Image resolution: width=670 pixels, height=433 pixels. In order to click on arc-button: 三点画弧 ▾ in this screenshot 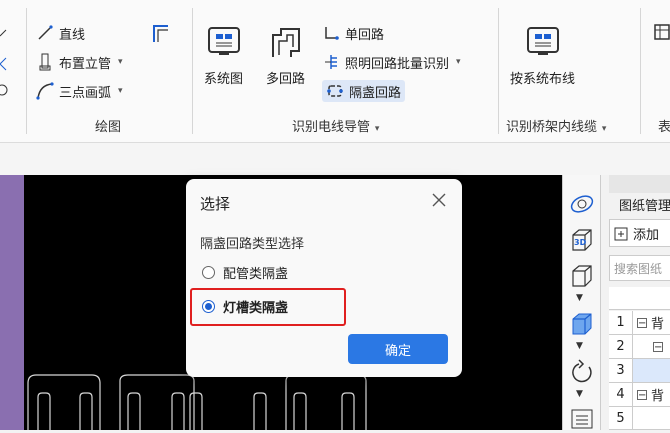, I will do `click(79, 91)`.